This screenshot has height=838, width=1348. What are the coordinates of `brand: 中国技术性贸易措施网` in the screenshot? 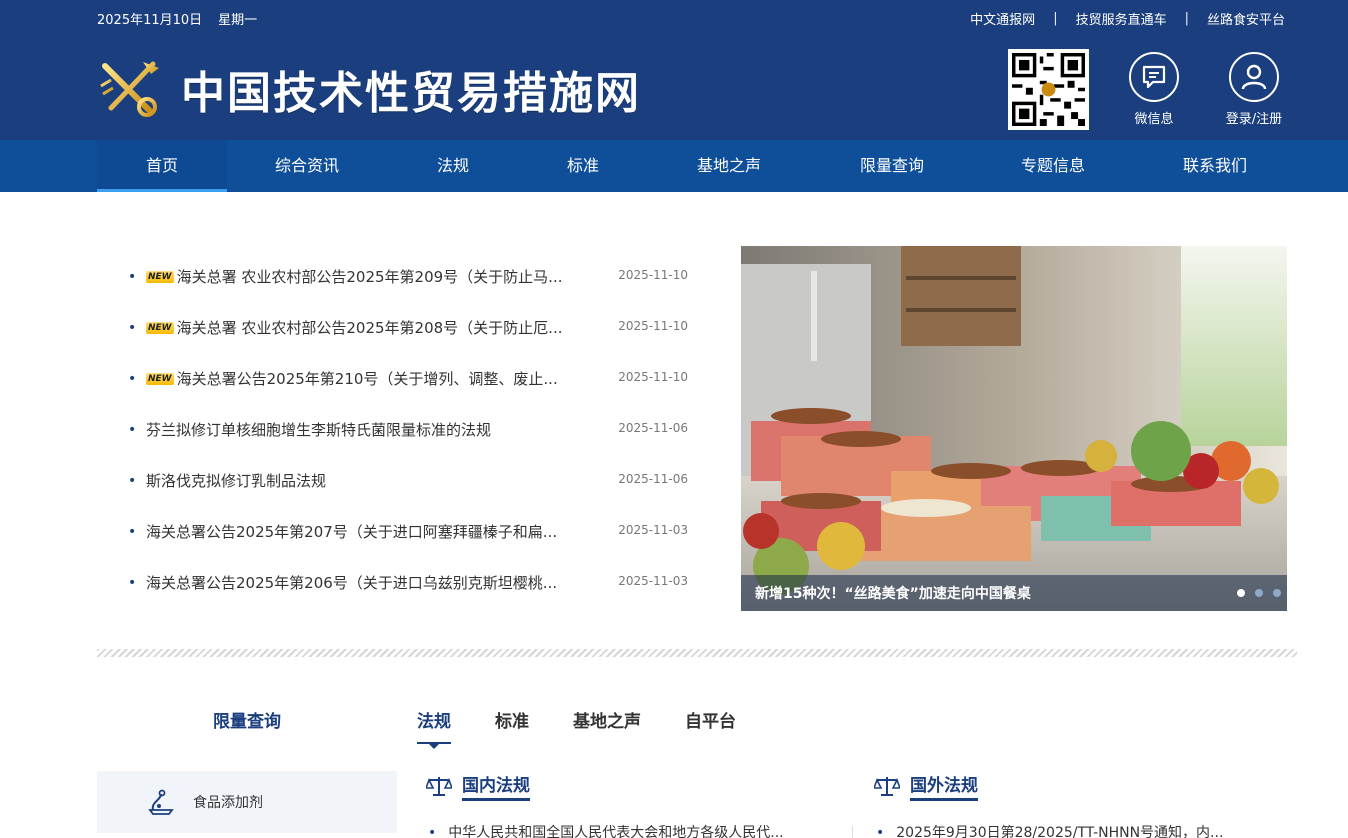 It's located at (369, 89).